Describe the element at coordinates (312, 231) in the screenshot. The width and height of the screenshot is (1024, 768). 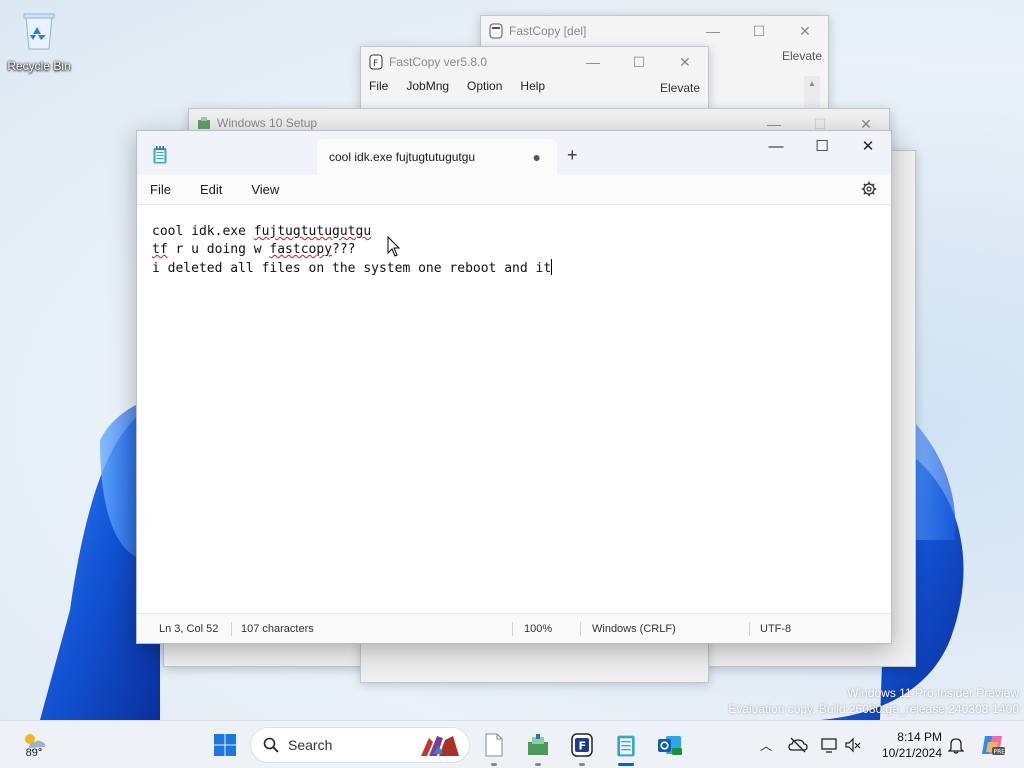
I see `misspelled-word: fujtugtutugutgu` at that location.